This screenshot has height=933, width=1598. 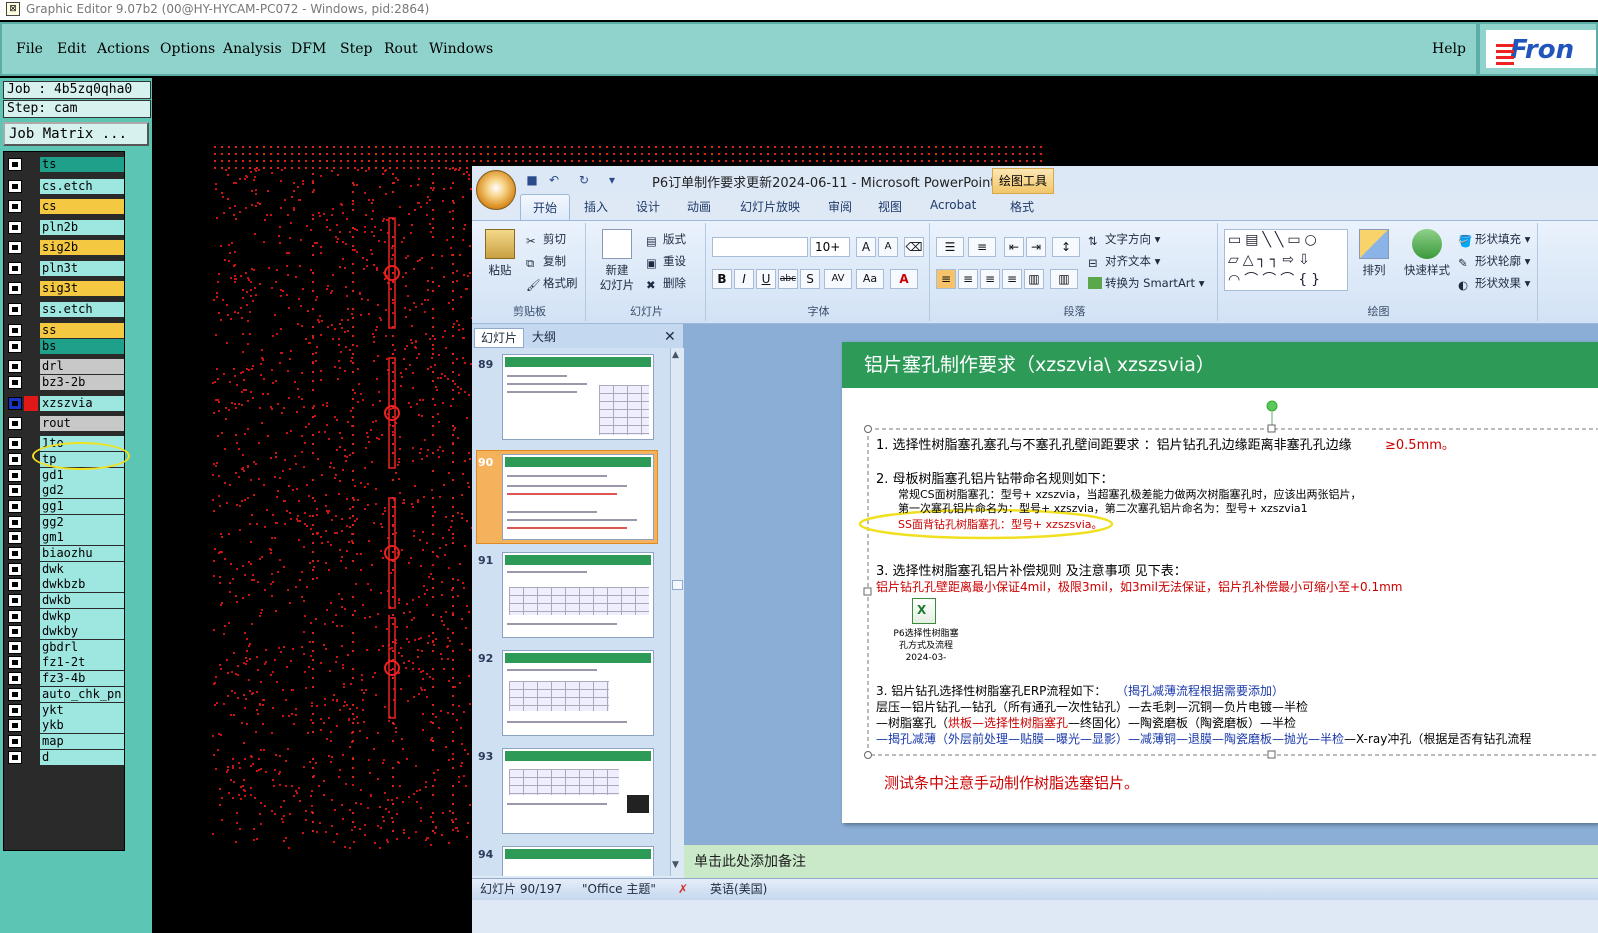 I want to click on layer-row-dwkbzb: dwkbzb, so click(x=65, y=584).